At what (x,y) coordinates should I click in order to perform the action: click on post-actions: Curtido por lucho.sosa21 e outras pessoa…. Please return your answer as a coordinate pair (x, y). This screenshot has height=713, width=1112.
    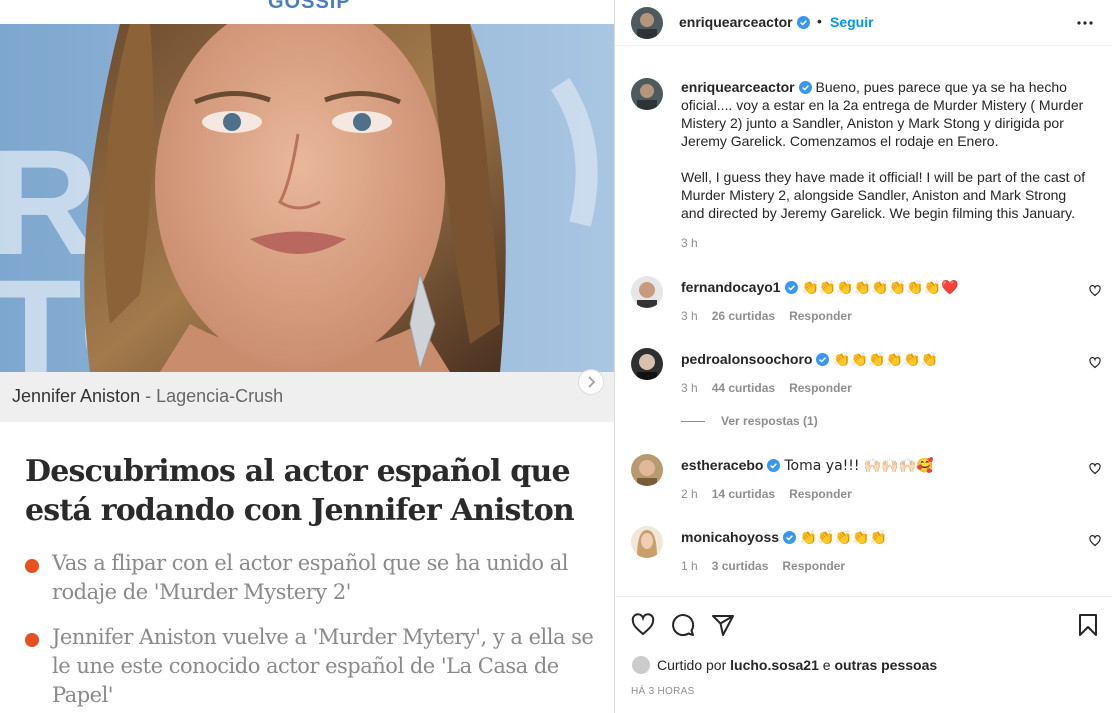
    Looking at the image, I should click on (863, 654).